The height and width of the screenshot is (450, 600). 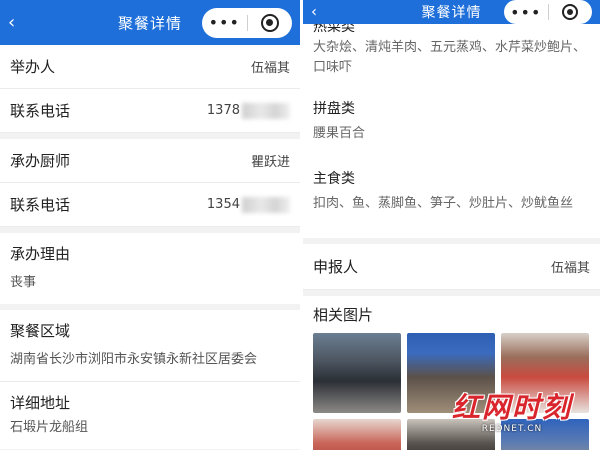 I want to click on watermark-logo: 红网时刻 REDNET.CN, so click(x=512, y=410).